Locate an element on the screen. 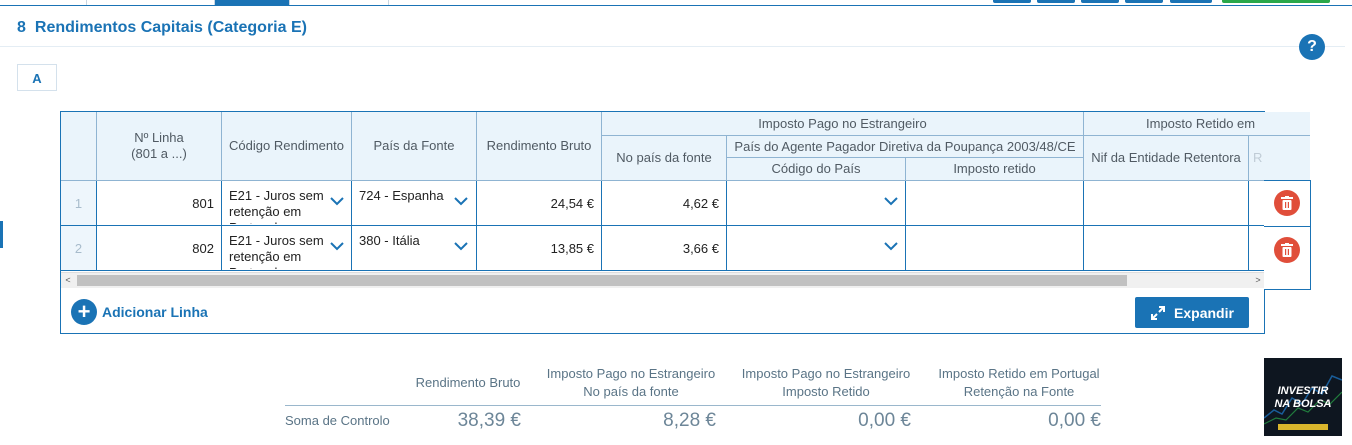 The image size is (1352, 445). bruto-value: 13,85 € is located at coordinates (572, 248).